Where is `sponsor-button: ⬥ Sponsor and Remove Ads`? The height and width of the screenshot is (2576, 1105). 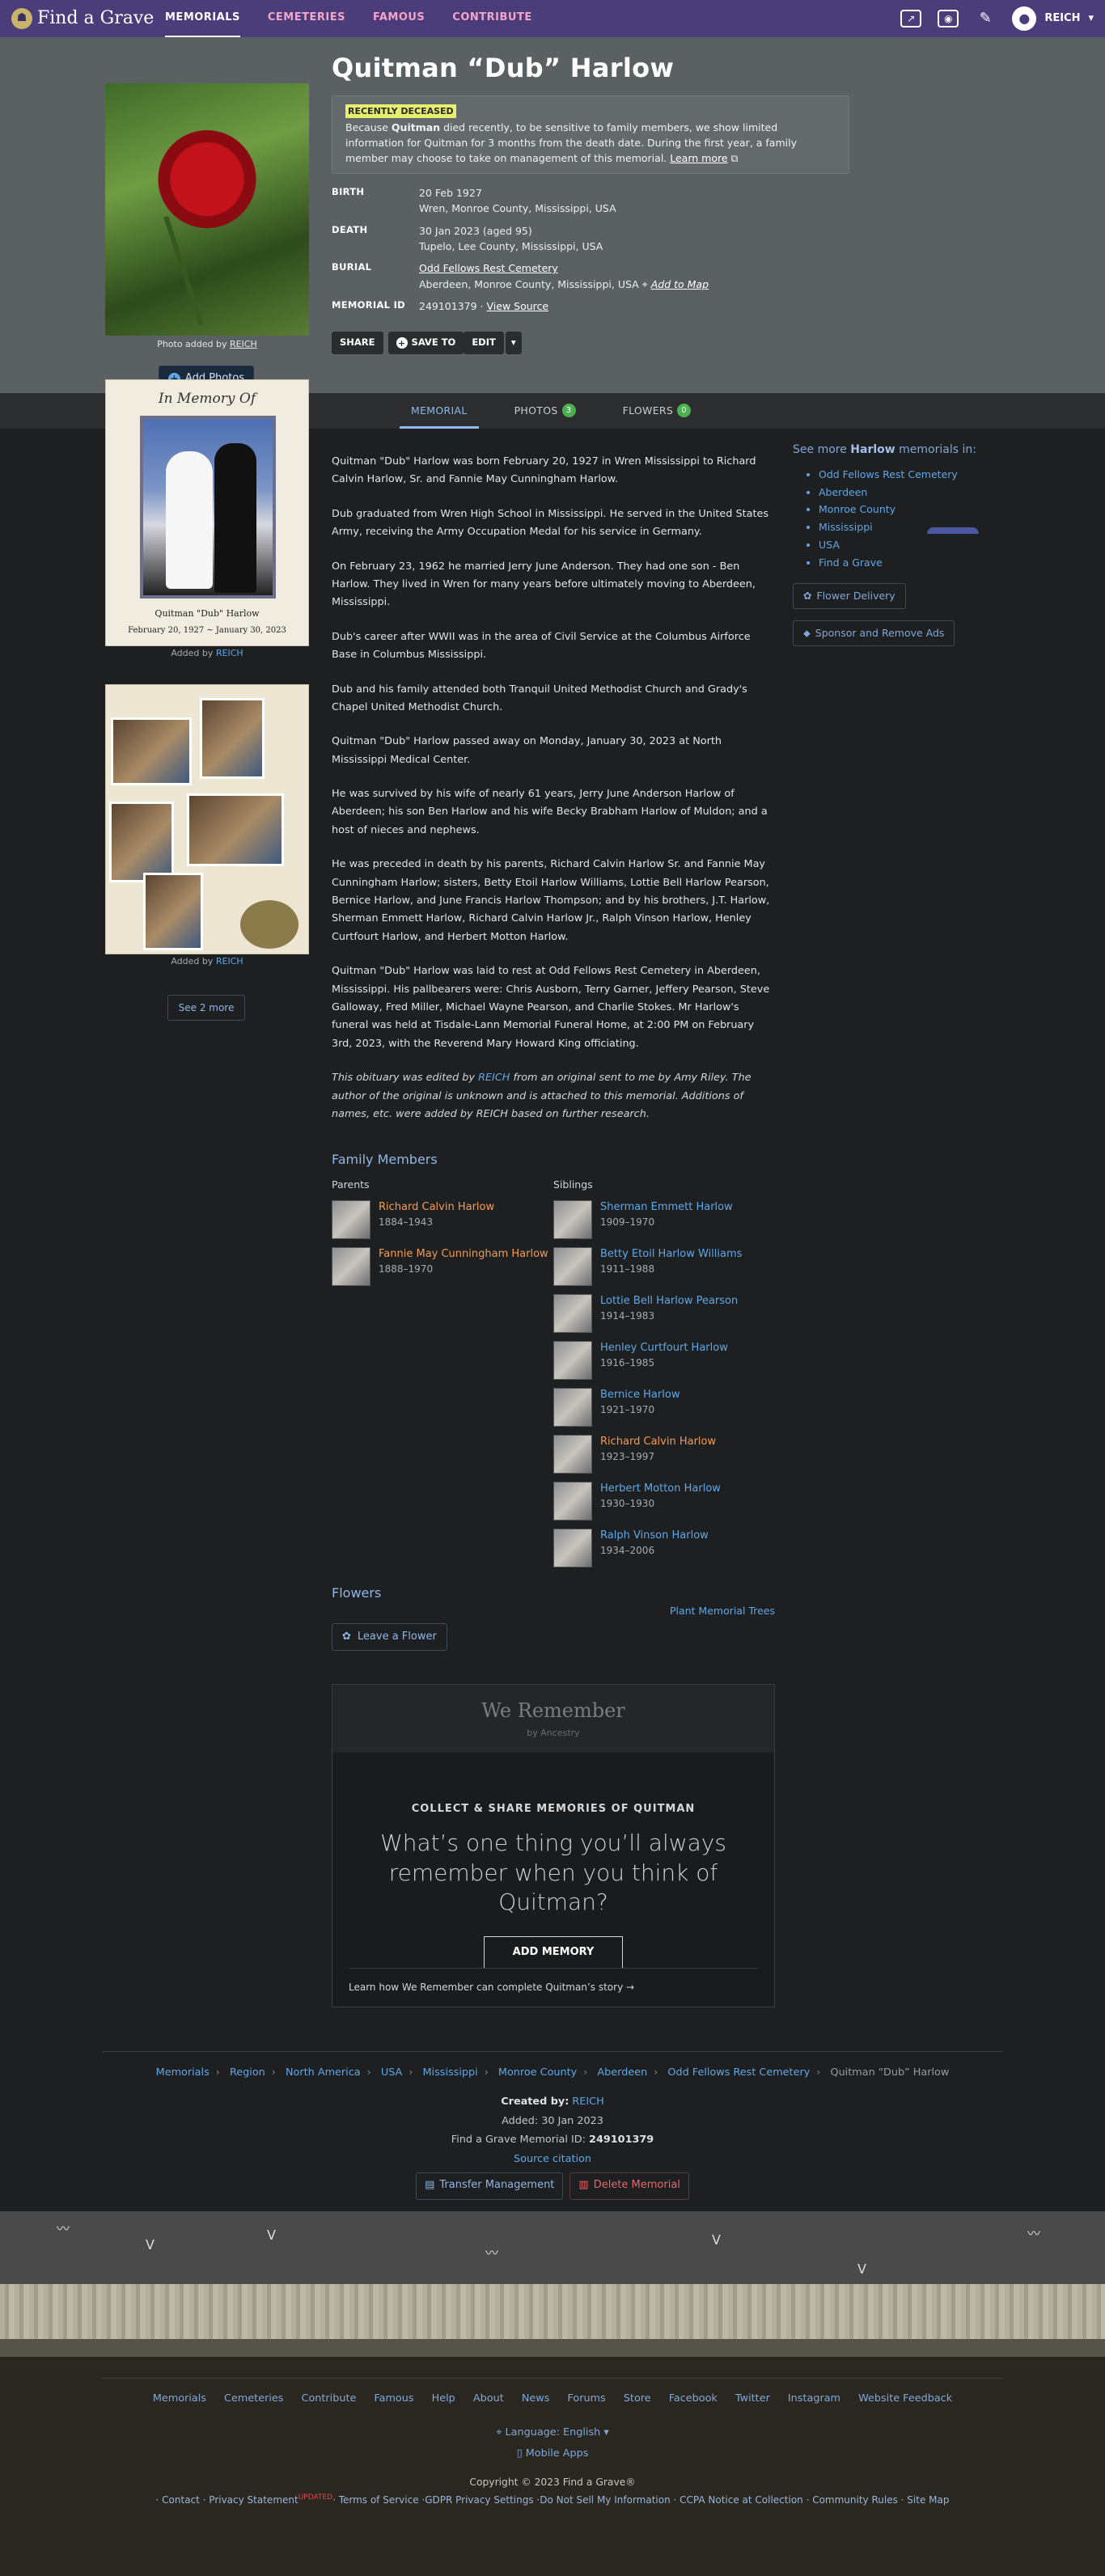 sponsor-button: ⬥ Sponsor and Remove Ads is located at coordinates (874, 633).